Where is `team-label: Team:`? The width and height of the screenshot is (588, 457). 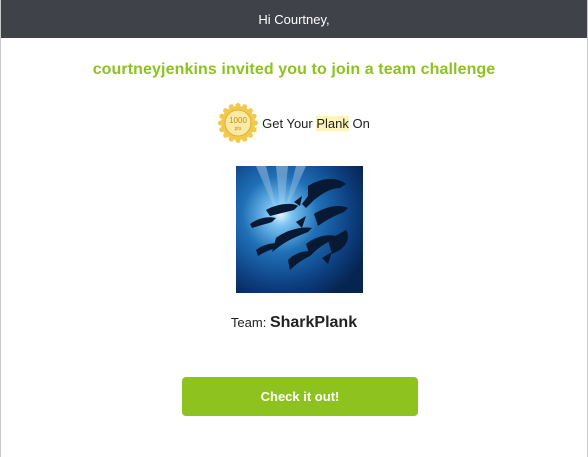
team-label: Team: is located at coordinates (248, 322).